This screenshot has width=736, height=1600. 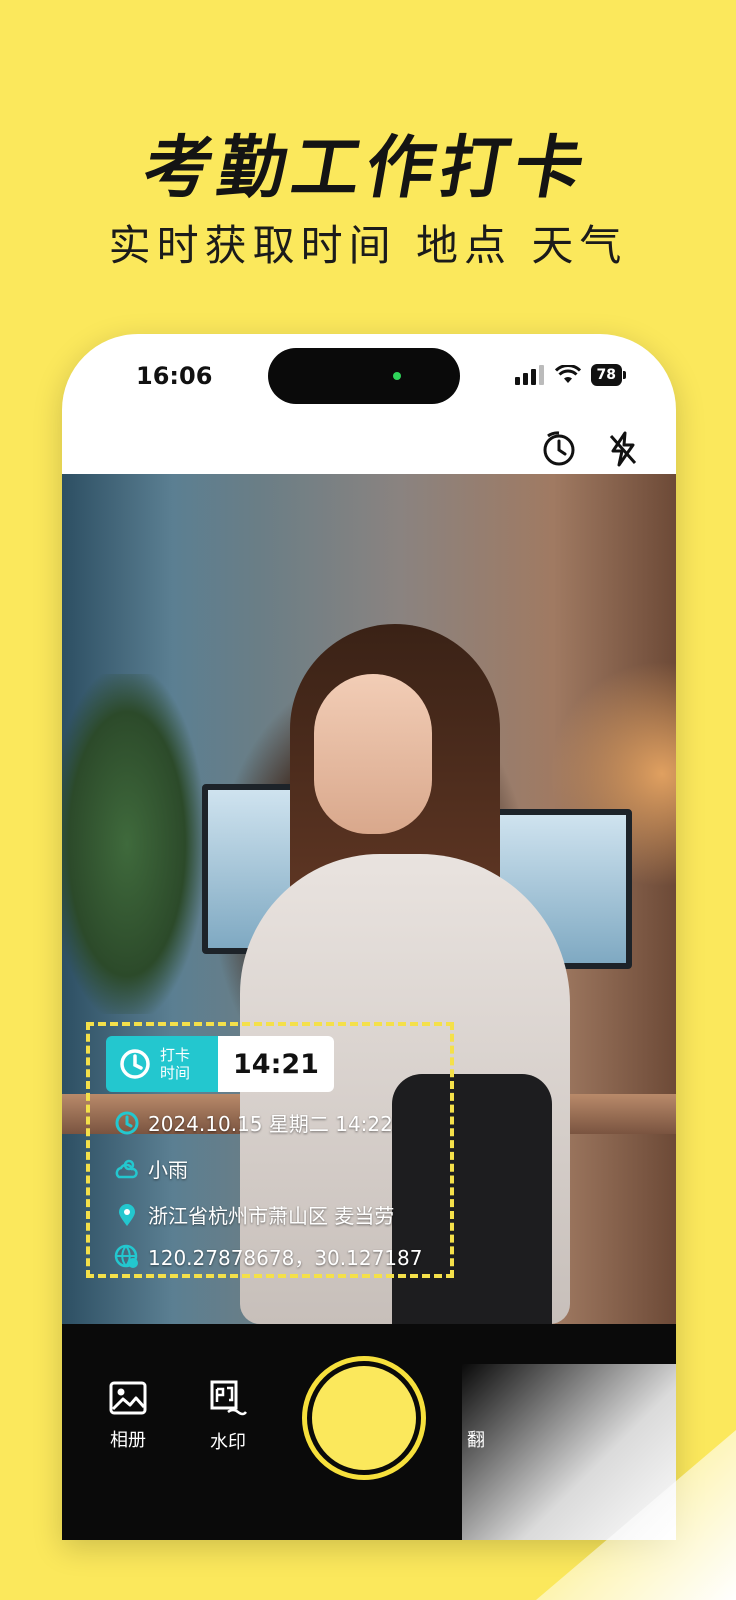 What do you see at coordinates (228, 1417) in the screenshot?
I see `watermark-button: 水印` at bounding box center [228, 1417].